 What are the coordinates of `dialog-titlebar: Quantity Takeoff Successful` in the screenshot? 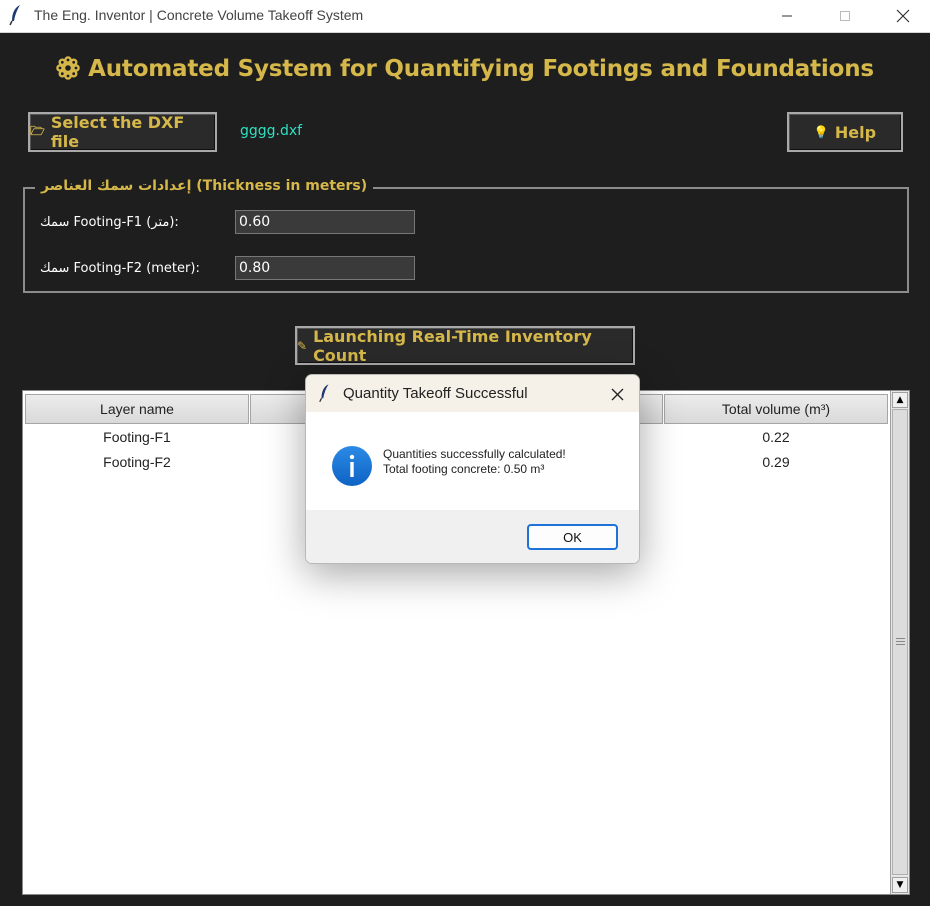 It's located at (472, 393).